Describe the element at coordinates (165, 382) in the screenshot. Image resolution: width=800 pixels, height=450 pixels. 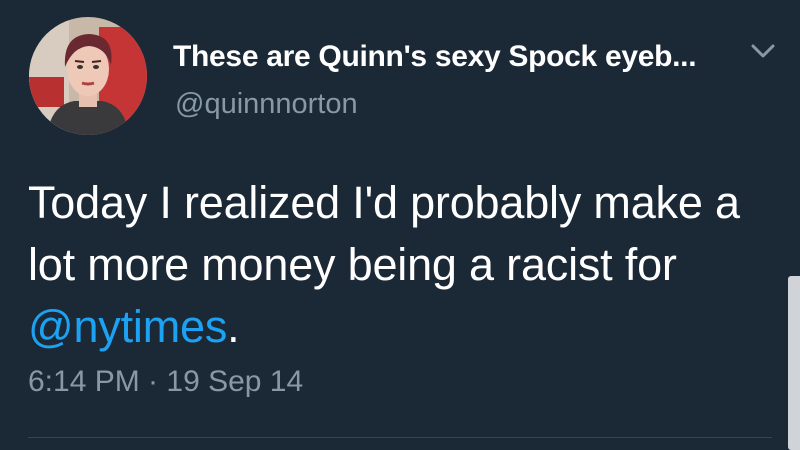
I see `tweet-timestamp: 6:14 PM · 19 Sep 14` at that location.